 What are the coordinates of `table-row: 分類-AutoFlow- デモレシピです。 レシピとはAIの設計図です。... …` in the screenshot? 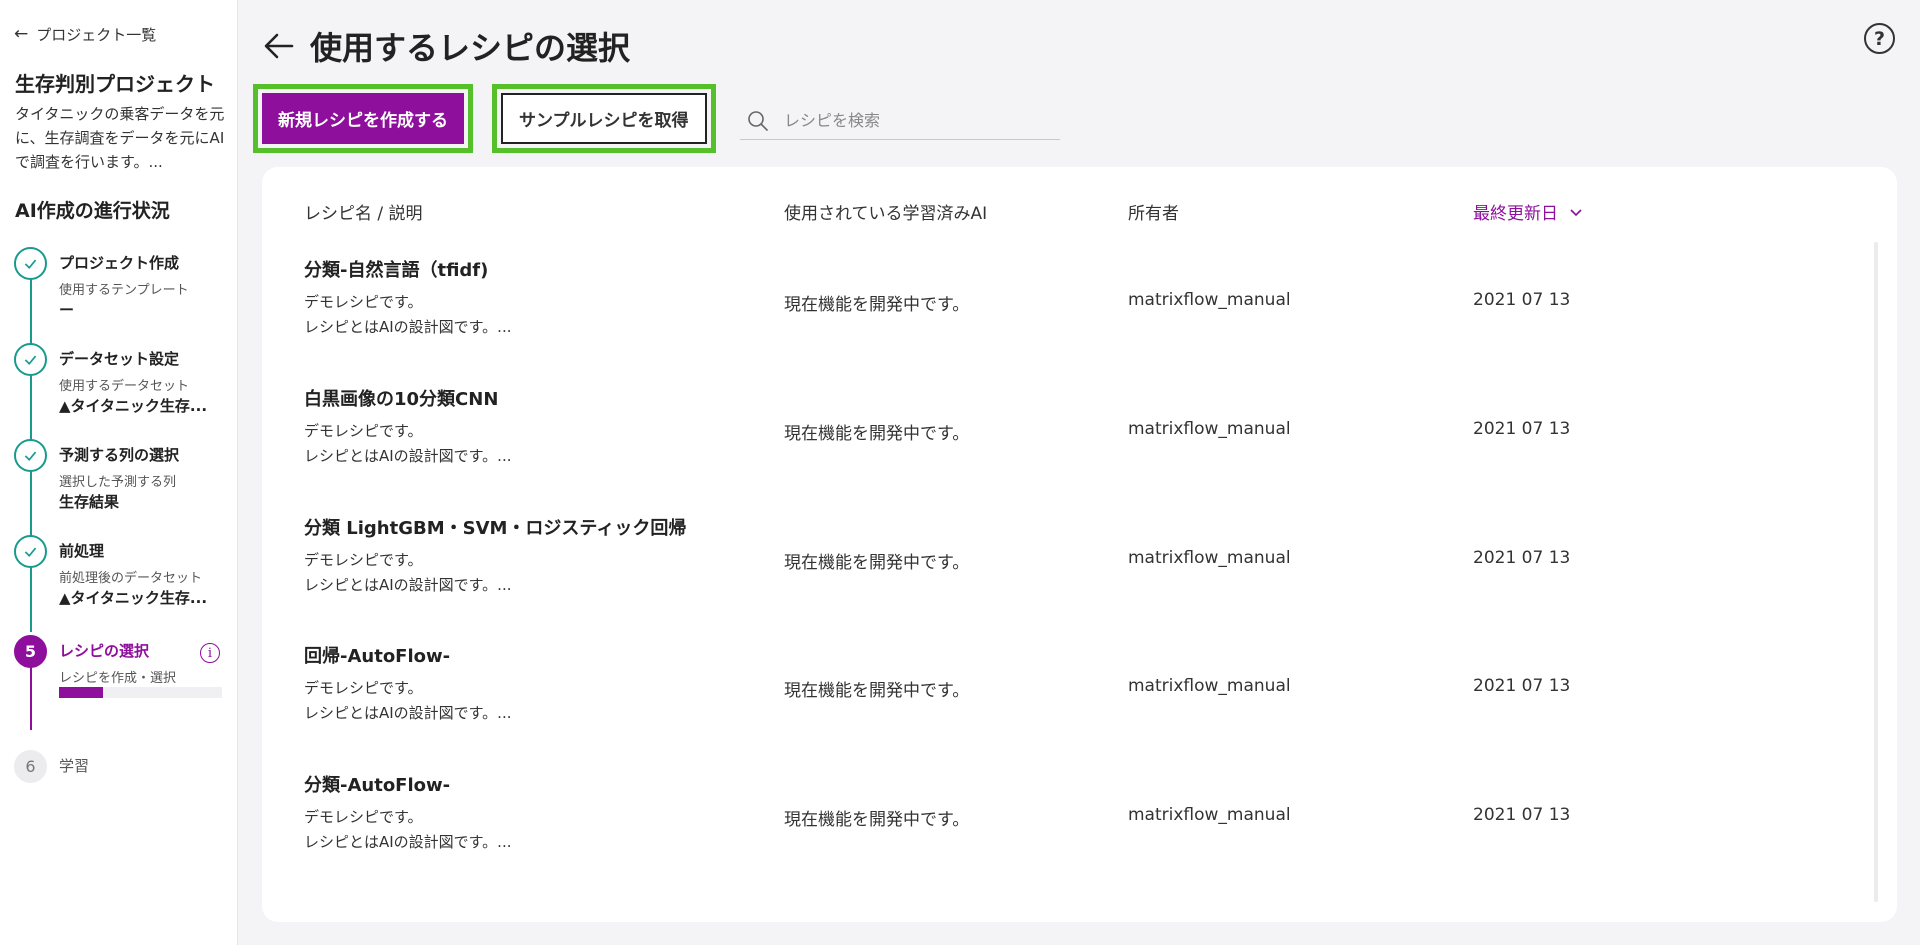 It's located at (1062, 835).